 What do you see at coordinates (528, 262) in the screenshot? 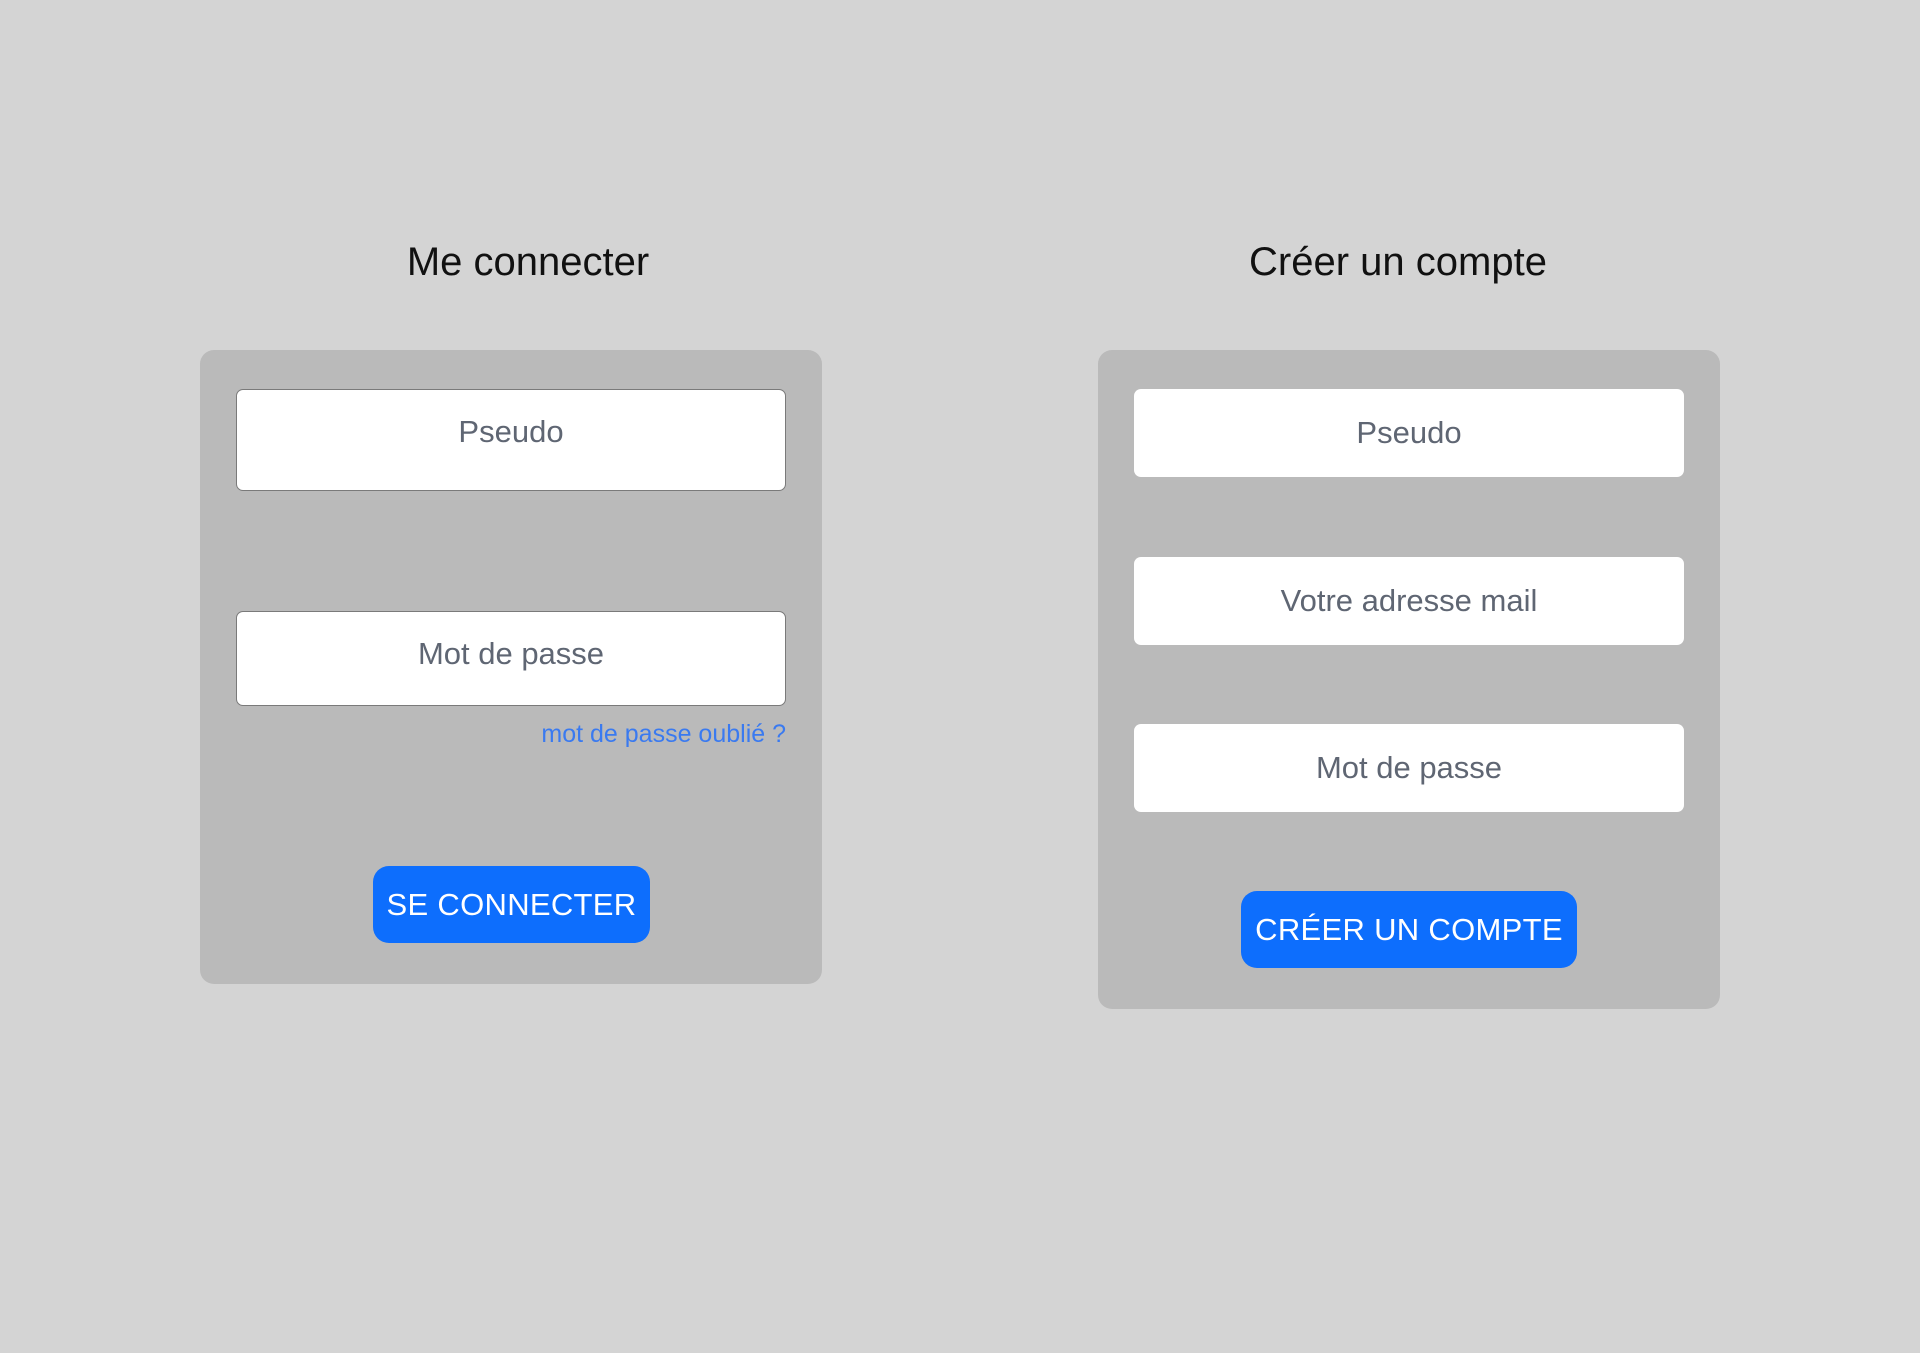
I see `login-title: Me connecter` at bounding box center [528, 262].